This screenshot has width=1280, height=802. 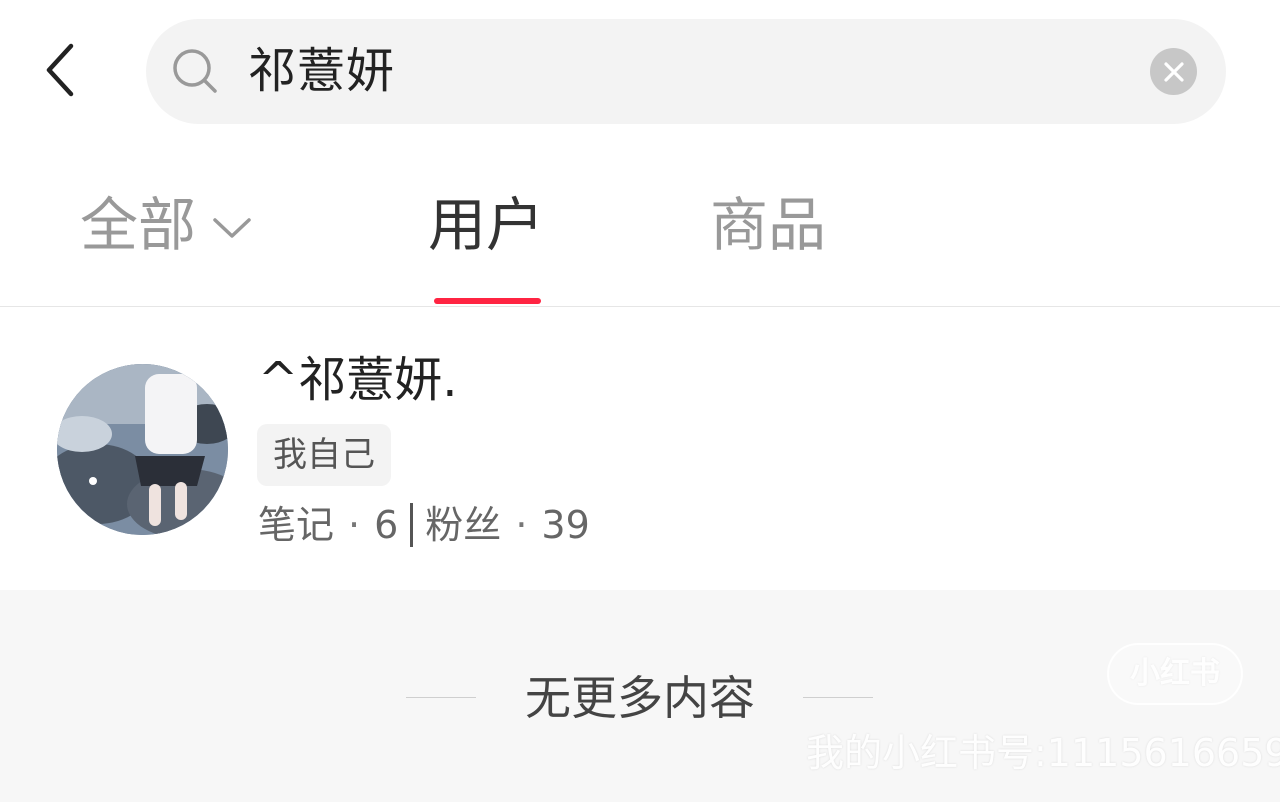 I want to click on chevron-left-icon, so click(x=60, y=70).